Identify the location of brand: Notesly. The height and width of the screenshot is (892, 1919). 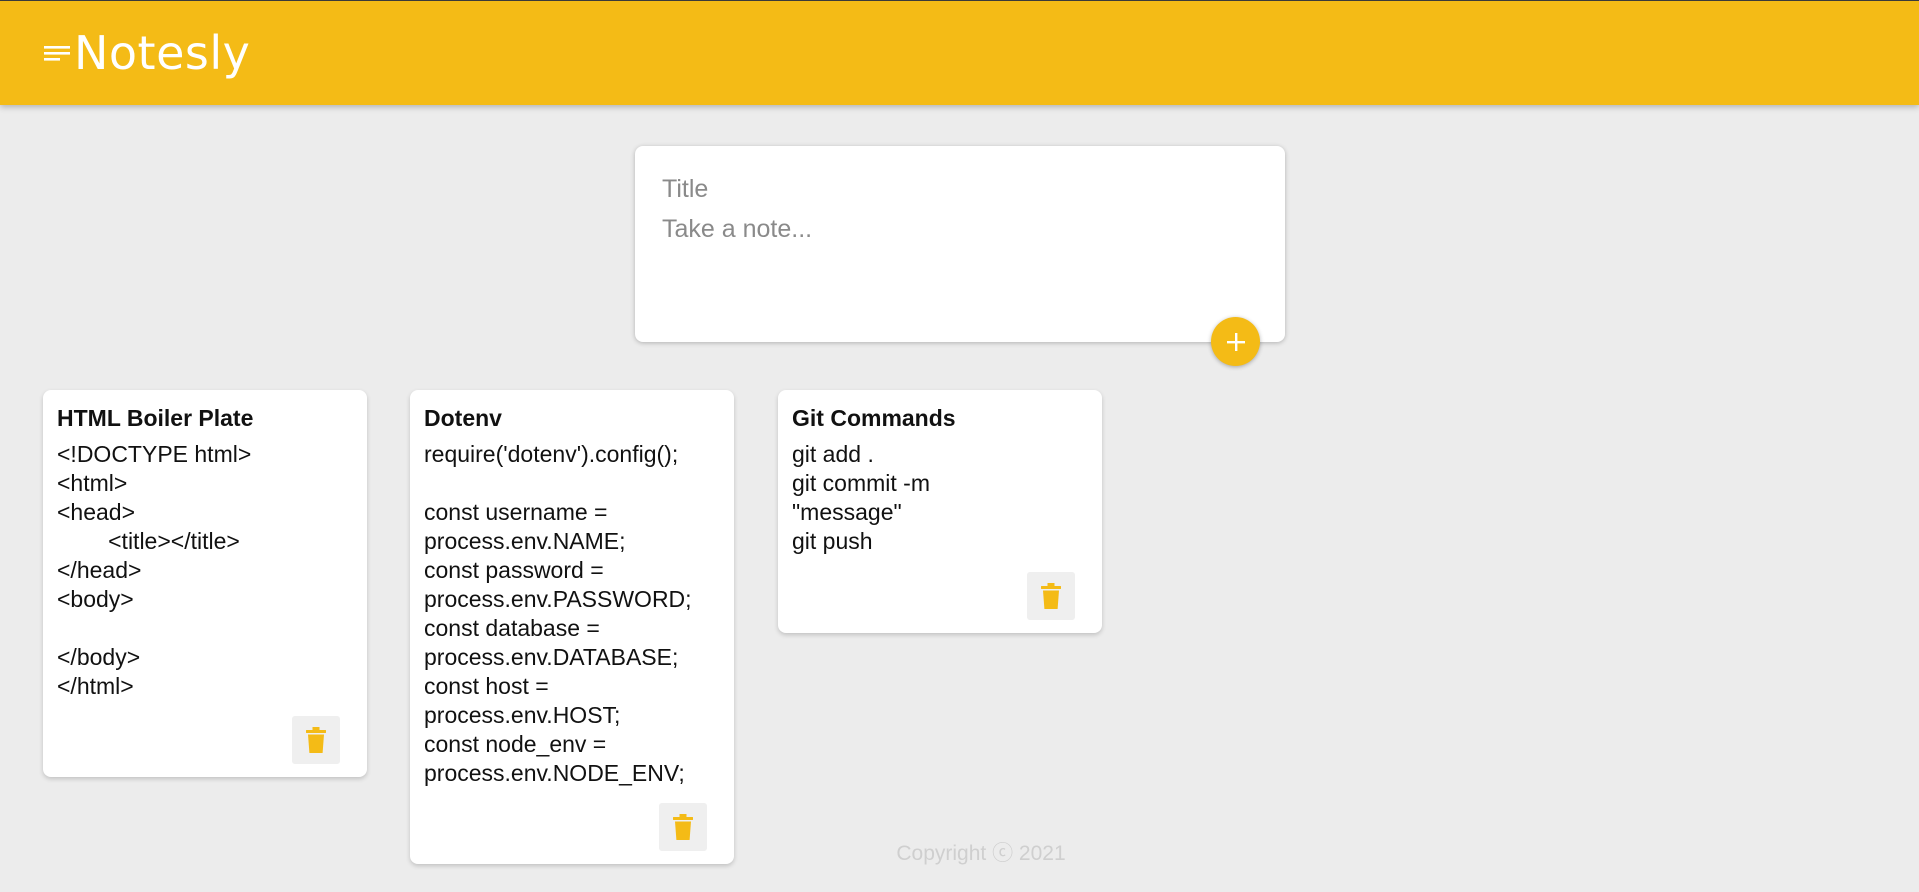
(147, 53).